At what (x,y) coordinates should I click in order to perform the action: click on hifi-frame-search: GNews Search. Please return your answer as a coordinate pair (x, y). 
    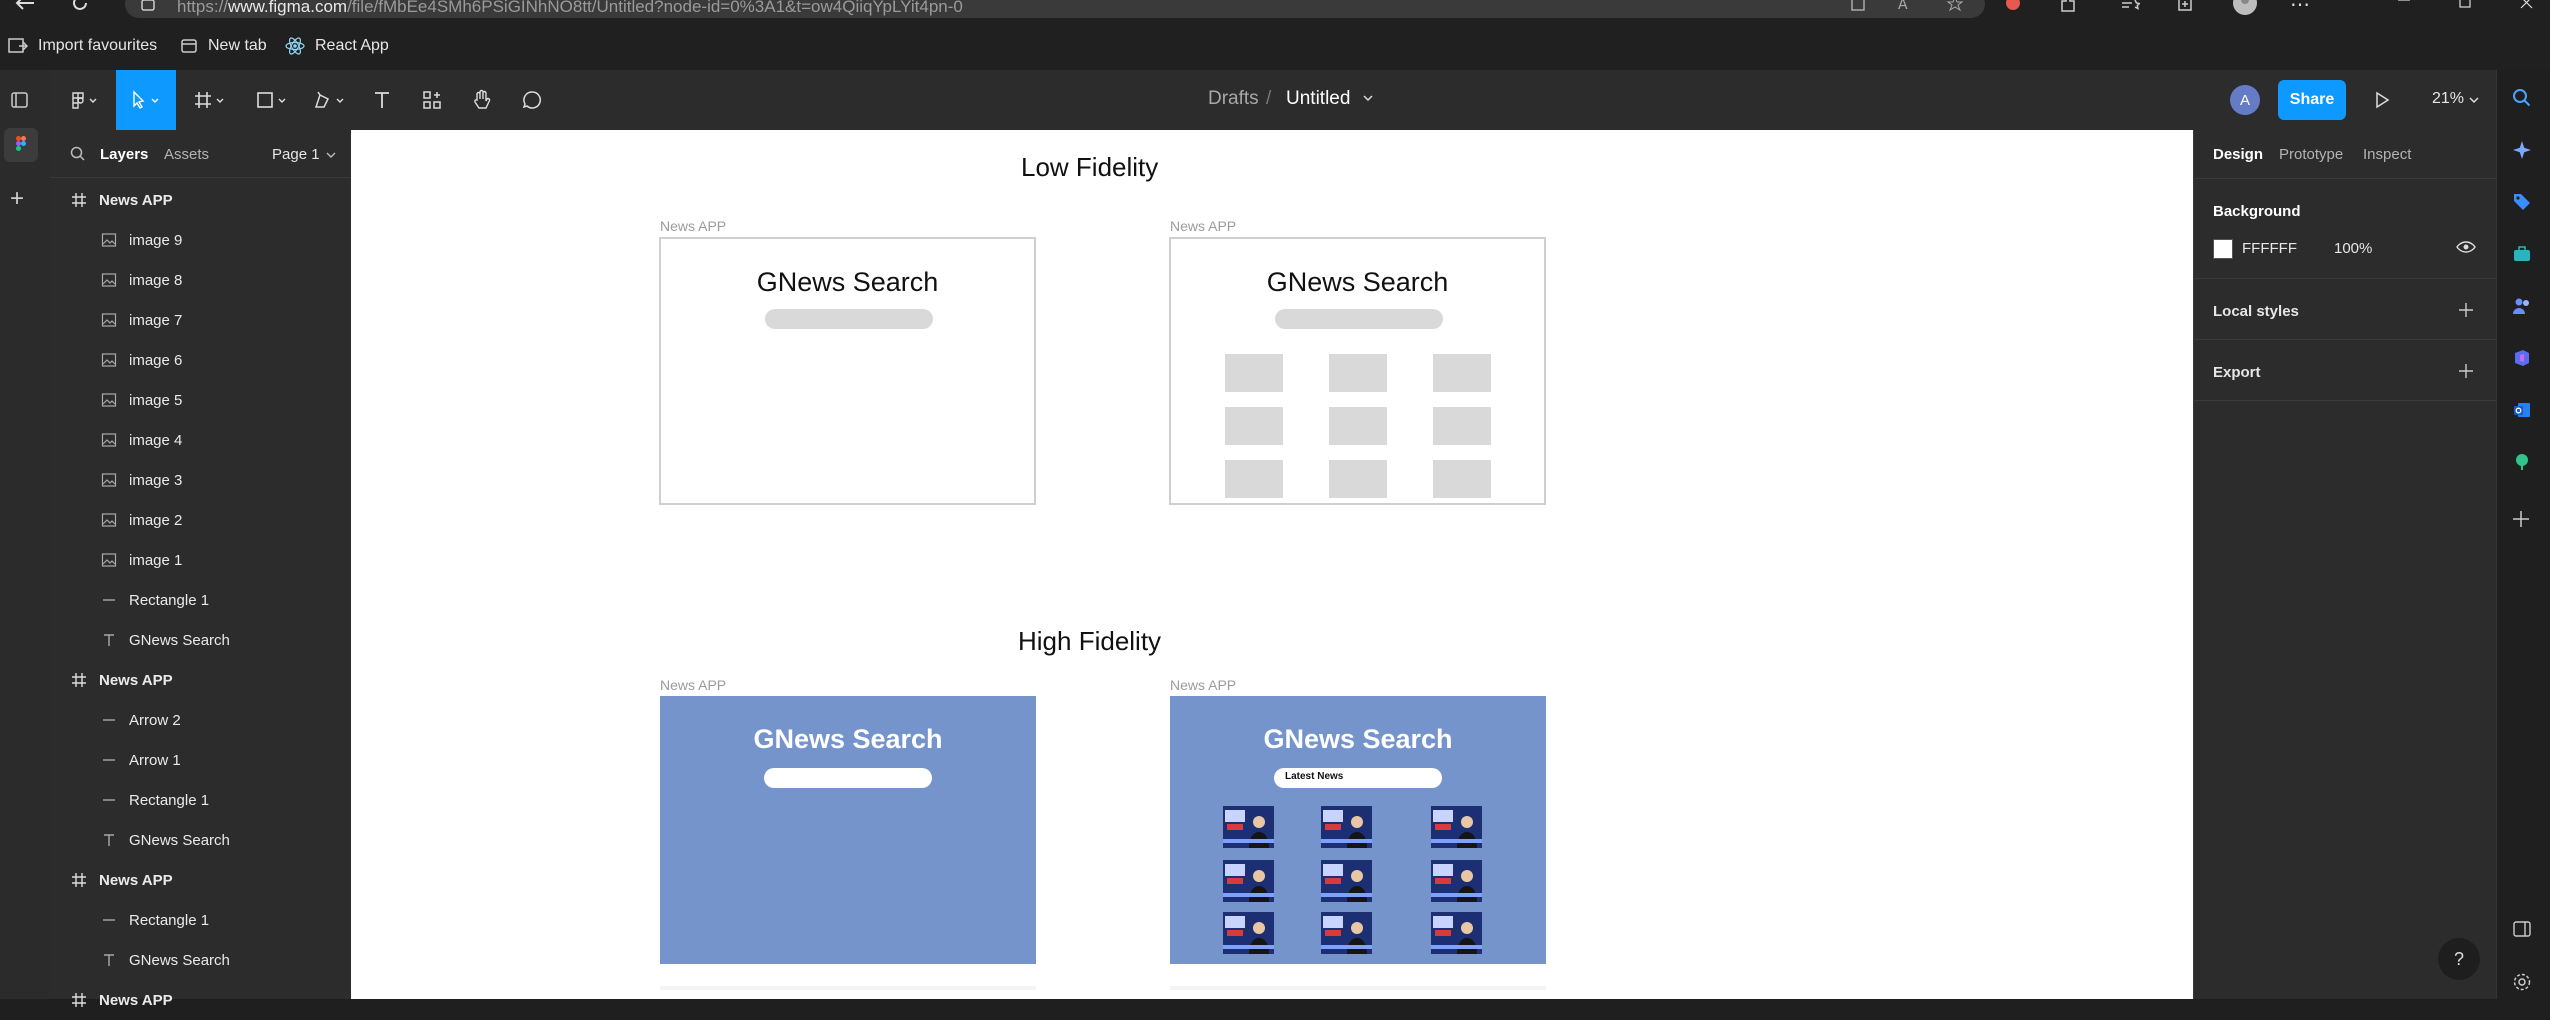
    Looking at the image, I should click on (848, 830).